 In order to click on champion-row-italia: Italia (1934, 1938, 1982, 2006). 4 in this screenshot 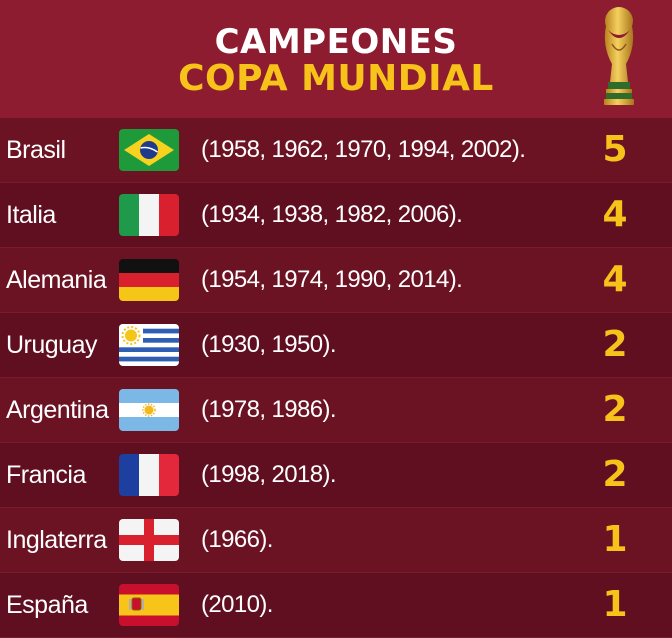, I will do `click(336, 215)`.